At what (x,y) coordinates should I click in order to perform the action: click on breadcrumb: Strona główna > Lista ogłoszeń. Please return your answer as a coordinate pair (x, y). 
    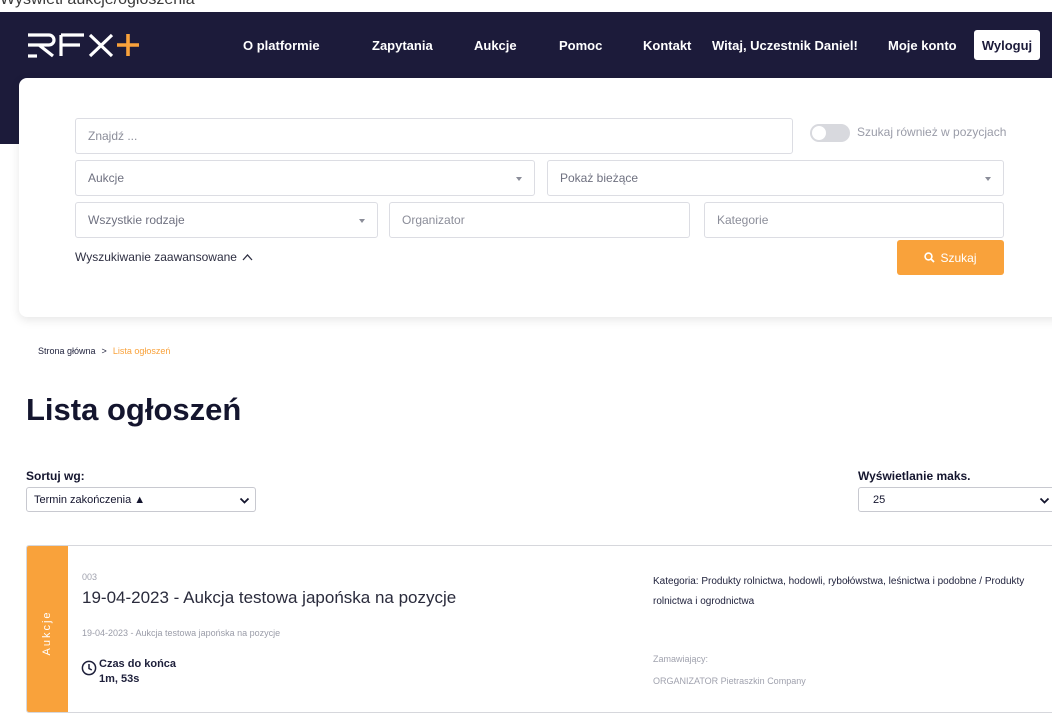
    Looking at the image, I should click on (104, 351).